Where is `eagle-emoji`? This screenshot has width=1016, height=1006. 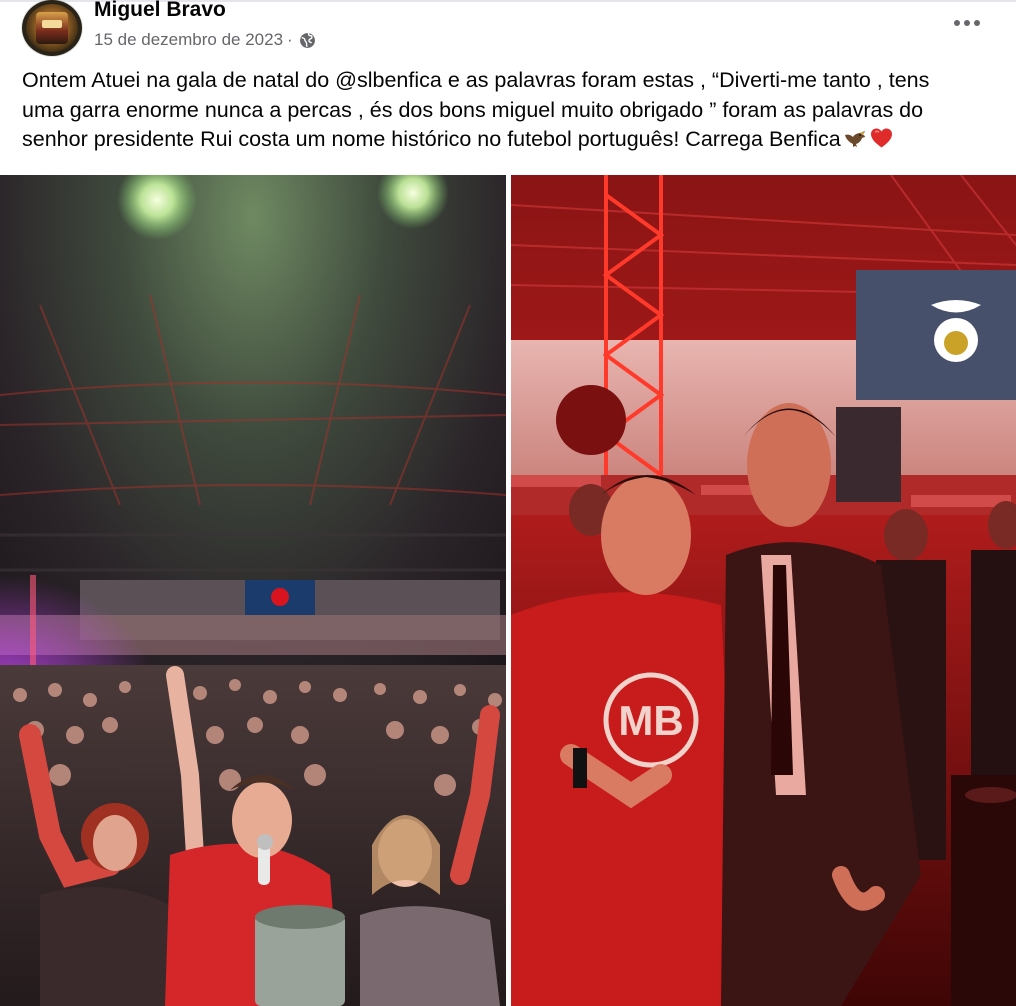
eagle-emoji is located at coordinates (854, 139).